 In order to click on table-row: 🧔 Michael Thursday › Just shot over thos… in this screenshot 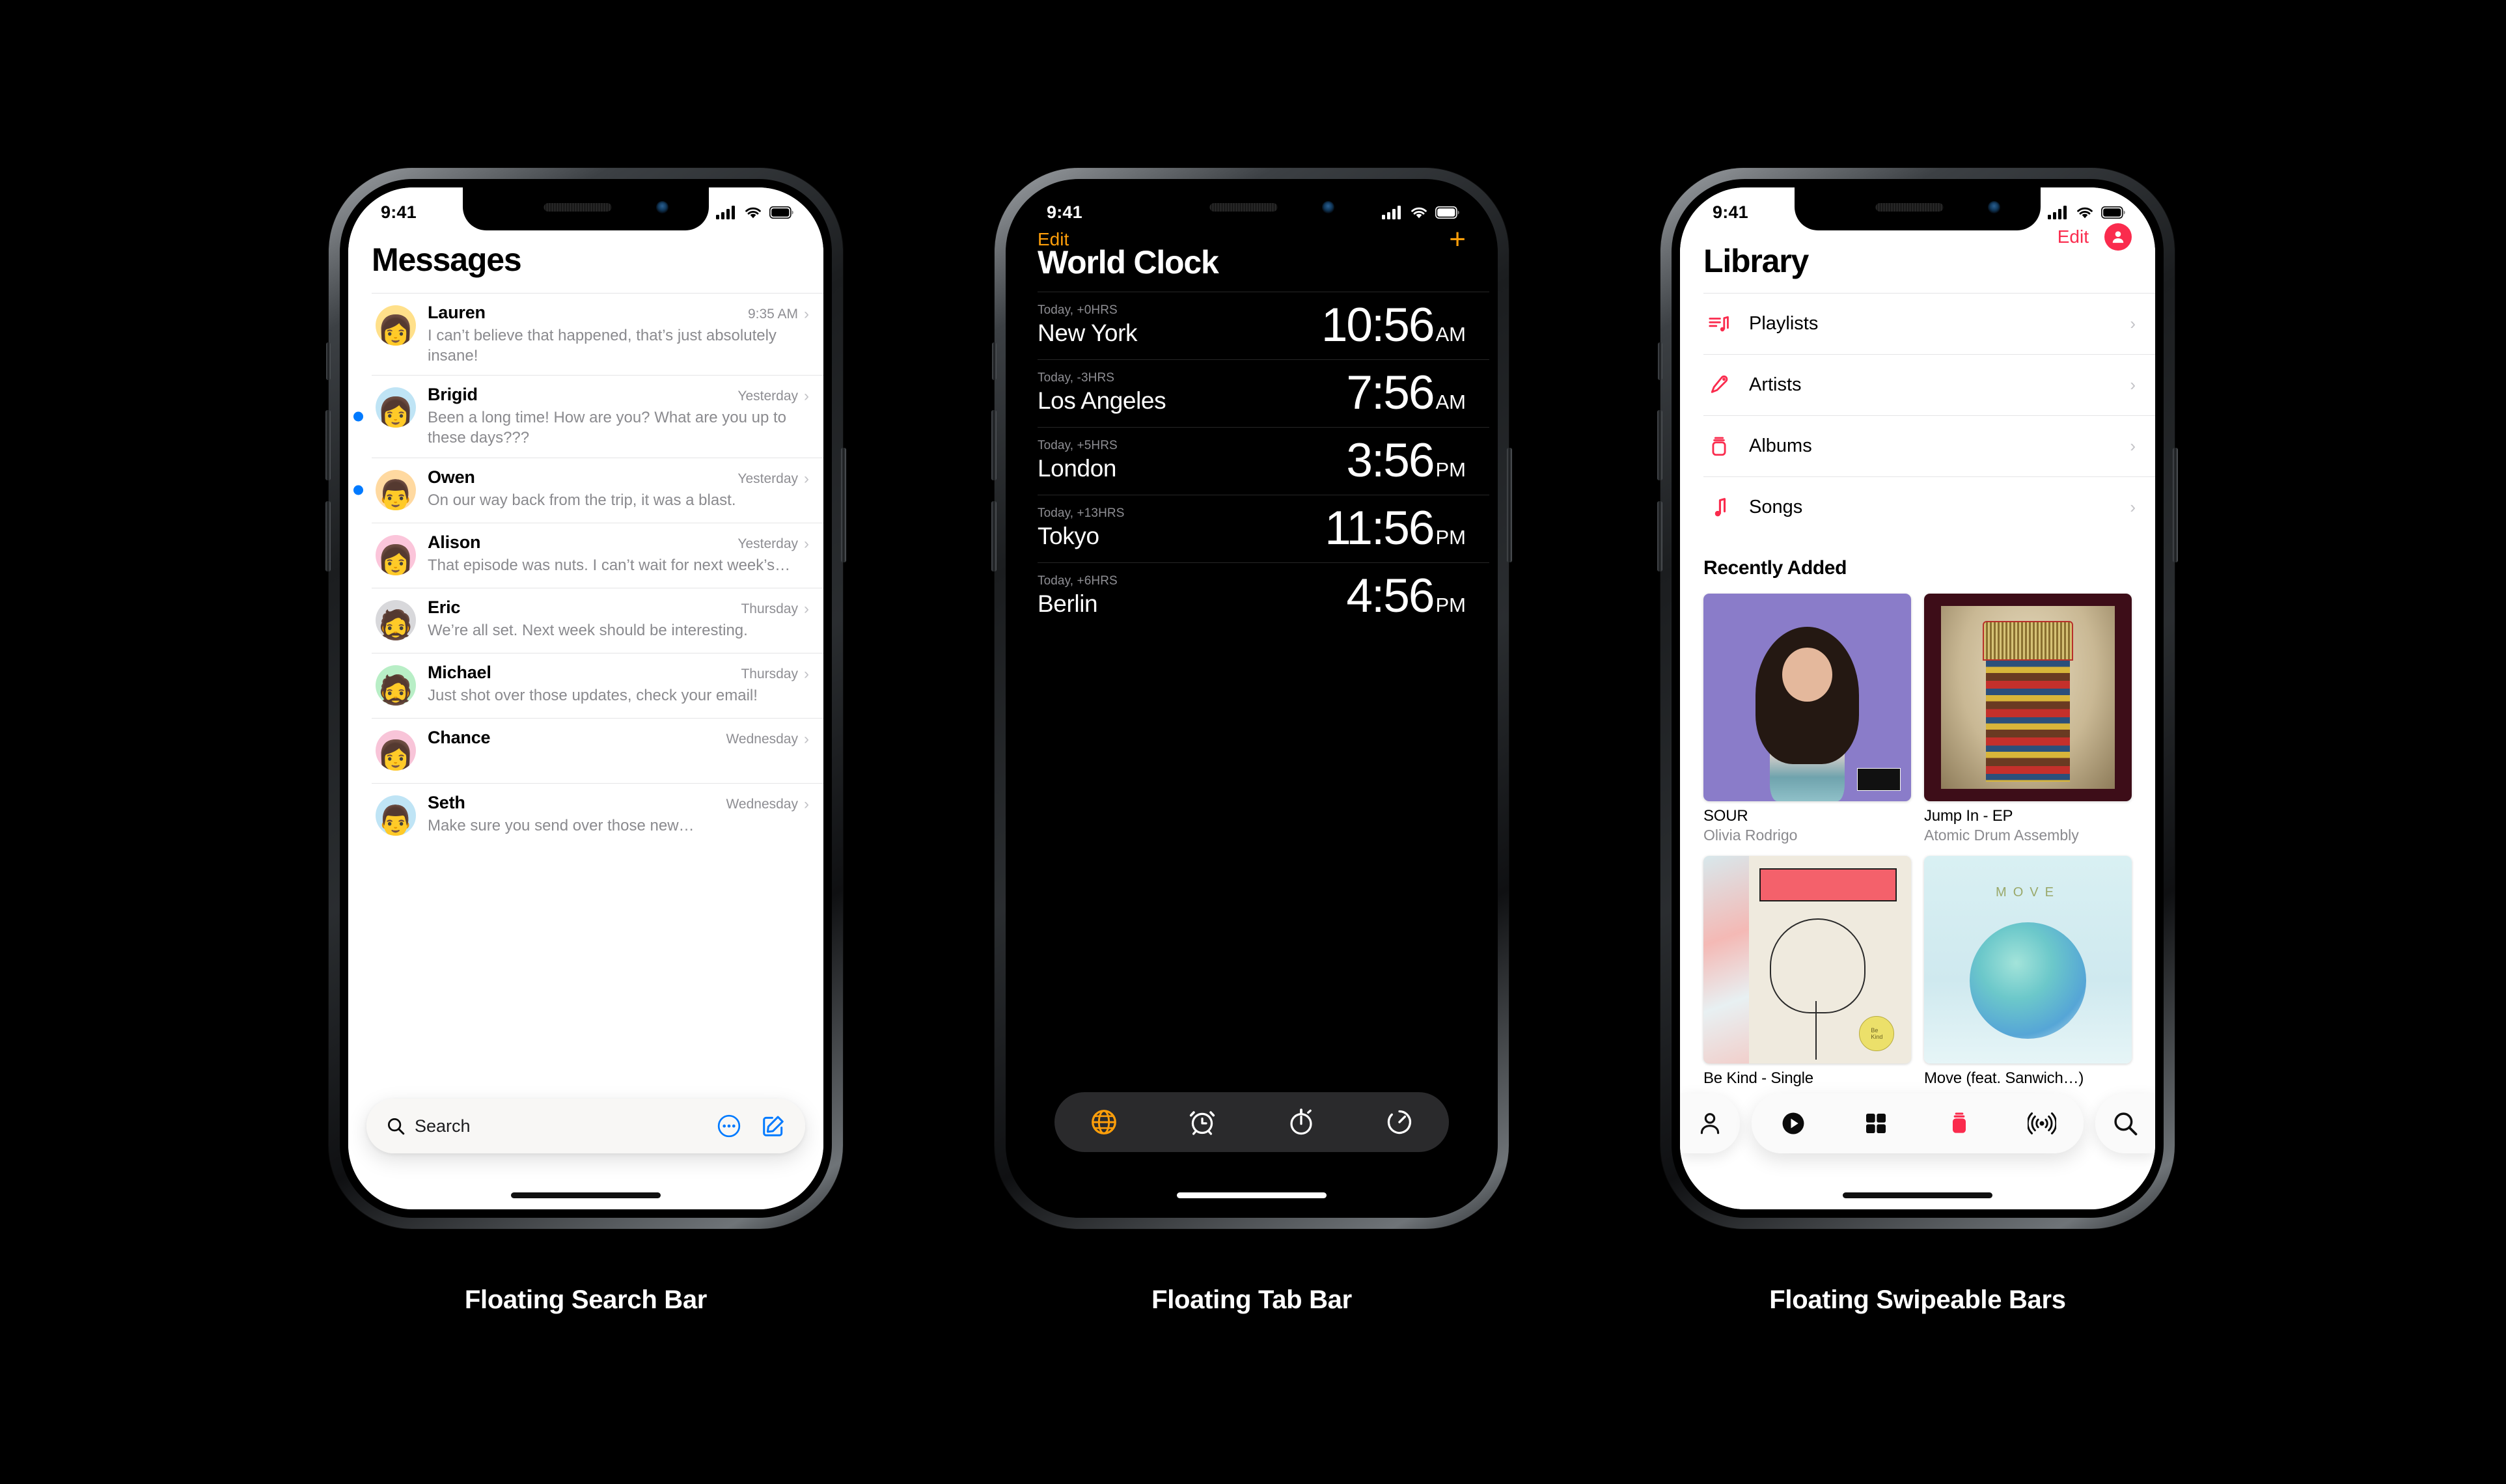, I will do `click(597, 685)`.